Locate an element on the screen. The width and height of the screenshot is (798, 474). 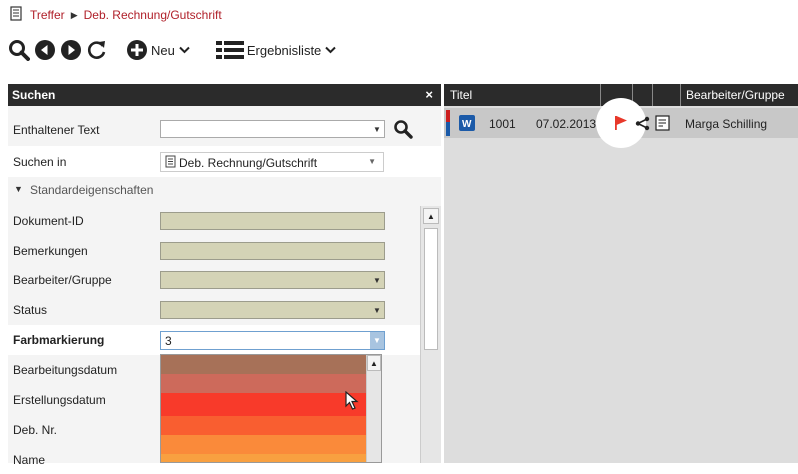
share-icon is located at coordinates (642, 125).